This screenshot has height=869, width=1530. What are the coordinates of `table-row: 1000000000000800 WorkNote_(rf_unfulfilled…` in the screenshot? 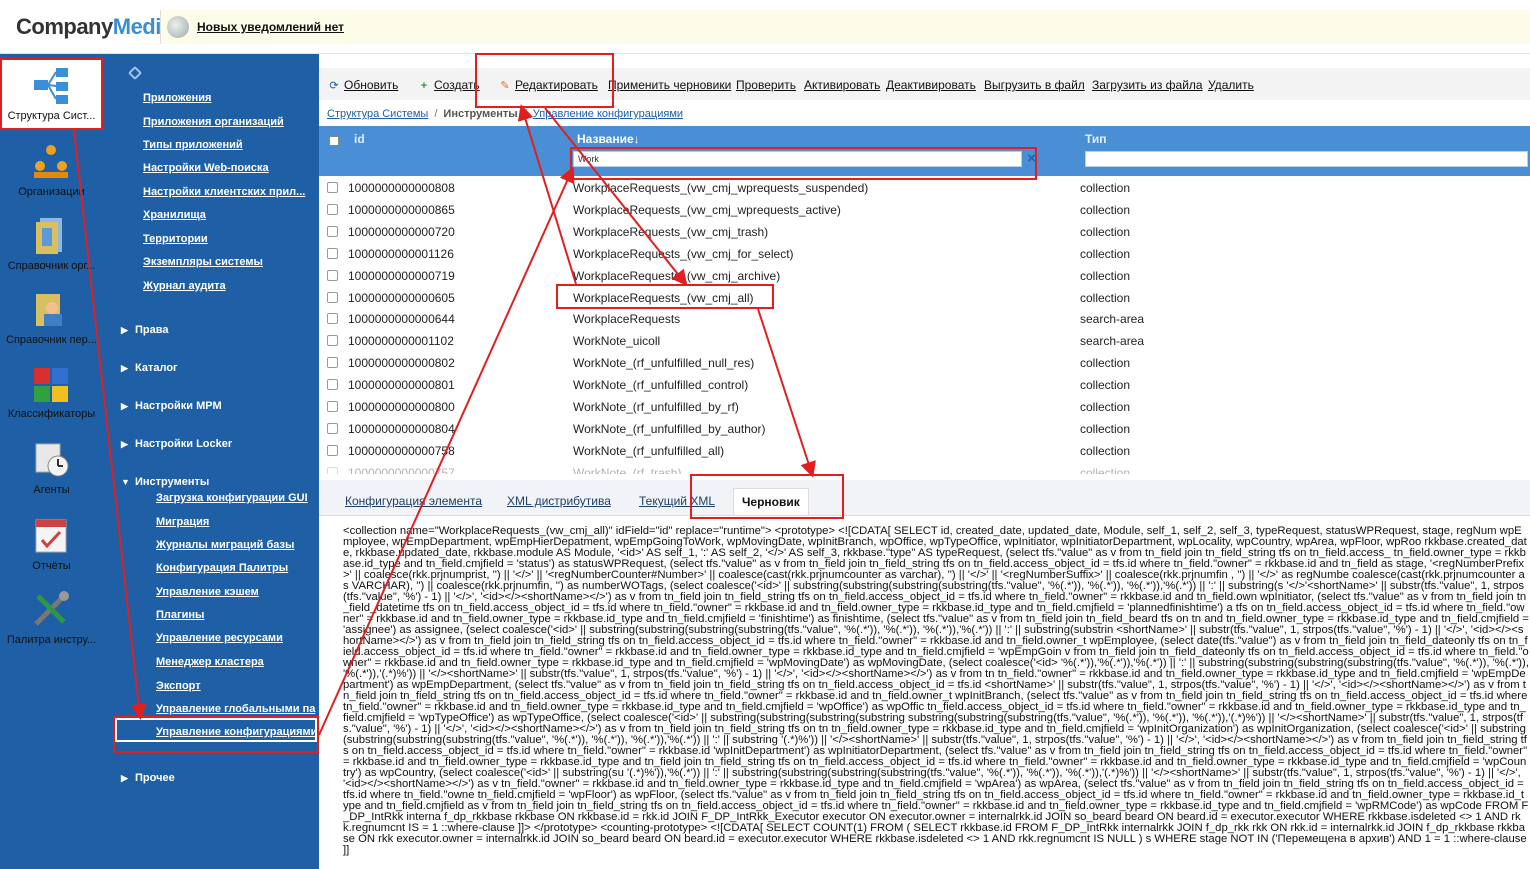 It's located at (924, 407).